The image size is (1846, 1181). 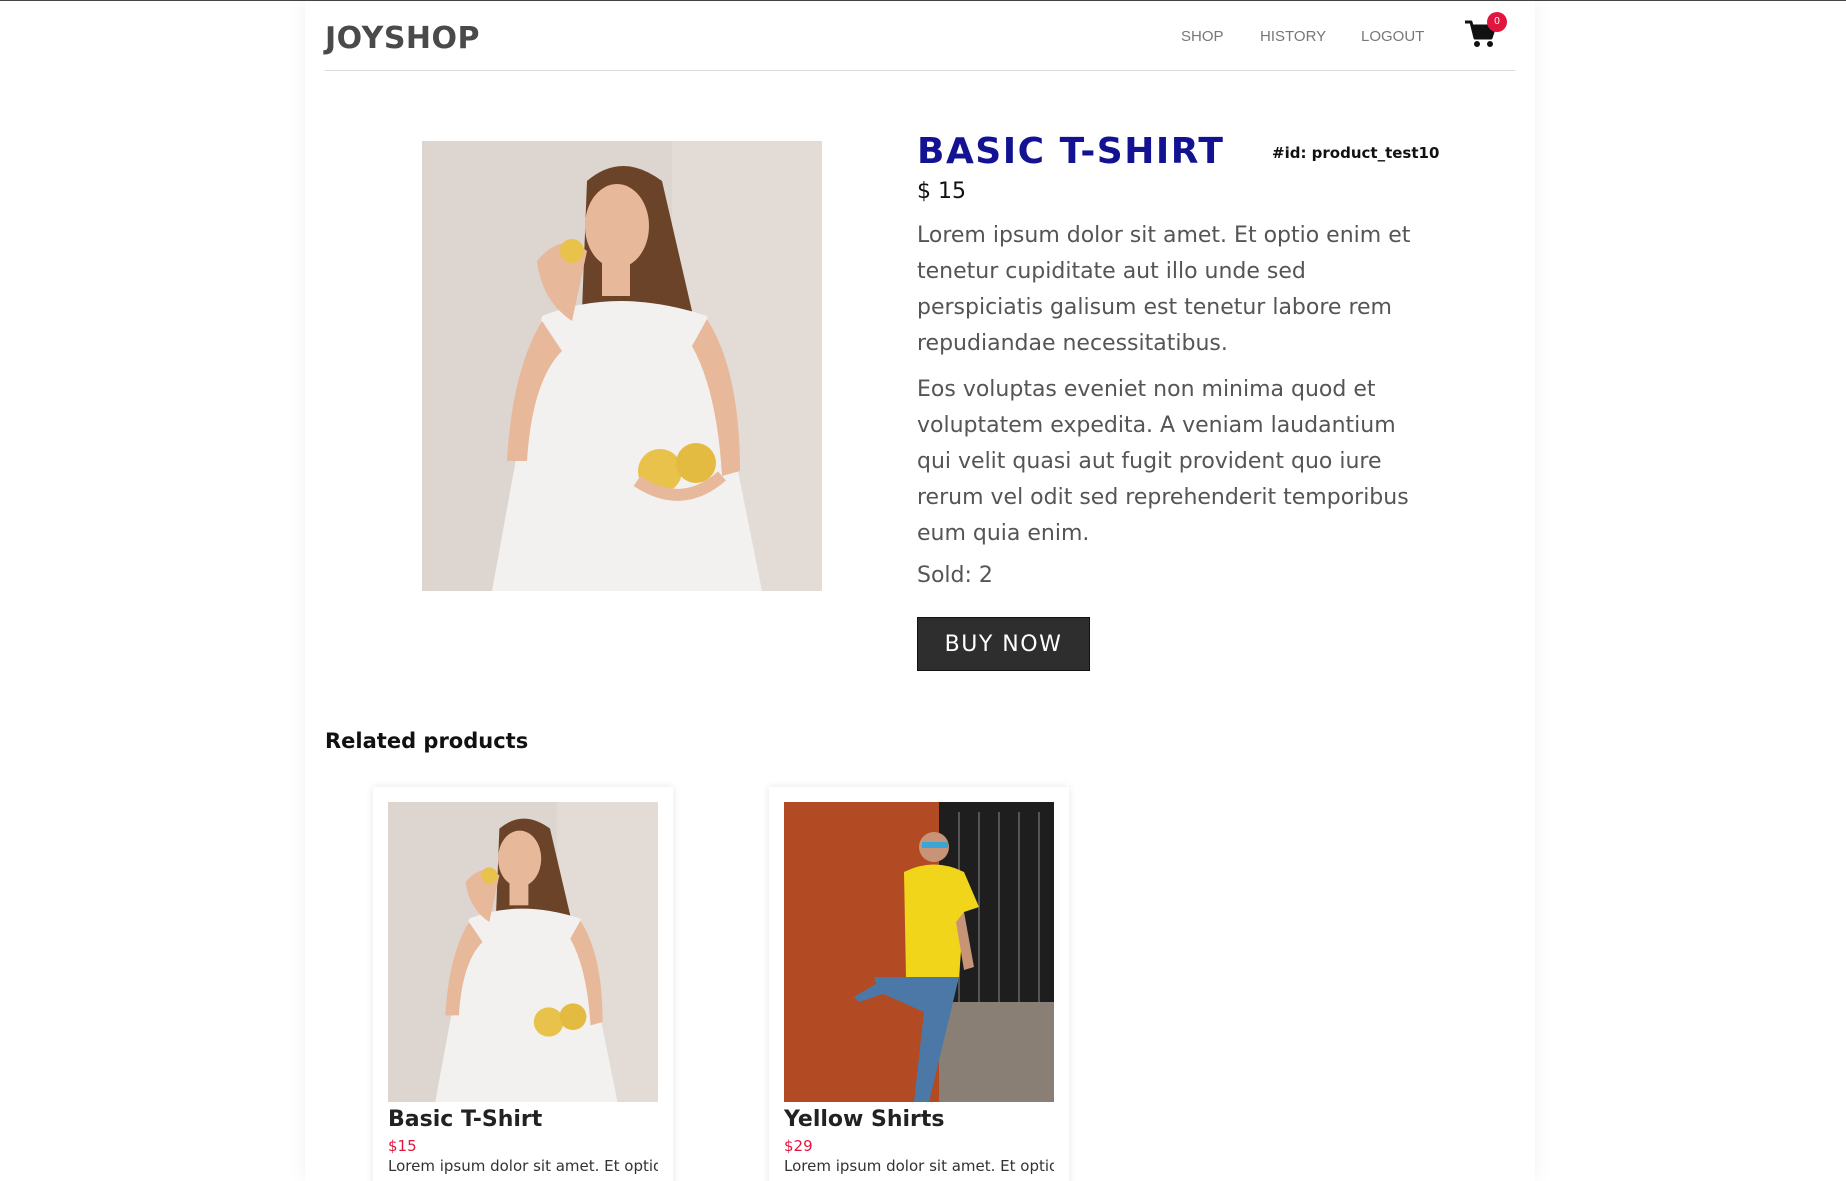 I want to click on nav-shop: SHOP, so click(x=1202, y=36).